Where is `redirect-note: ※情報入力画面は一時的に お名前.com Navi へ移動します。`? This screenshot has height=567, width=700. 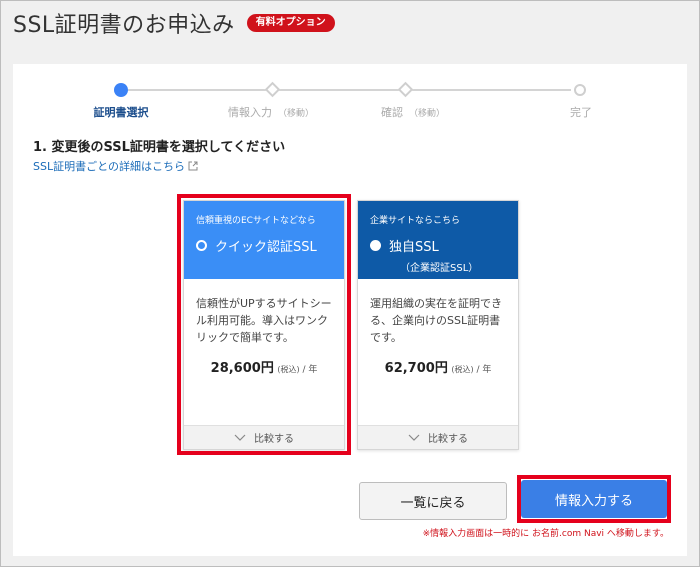 redirect-note: ※情報入力画面は一時的に お名前.com Navi へ移動します。 is located at coordinates (545, 534).